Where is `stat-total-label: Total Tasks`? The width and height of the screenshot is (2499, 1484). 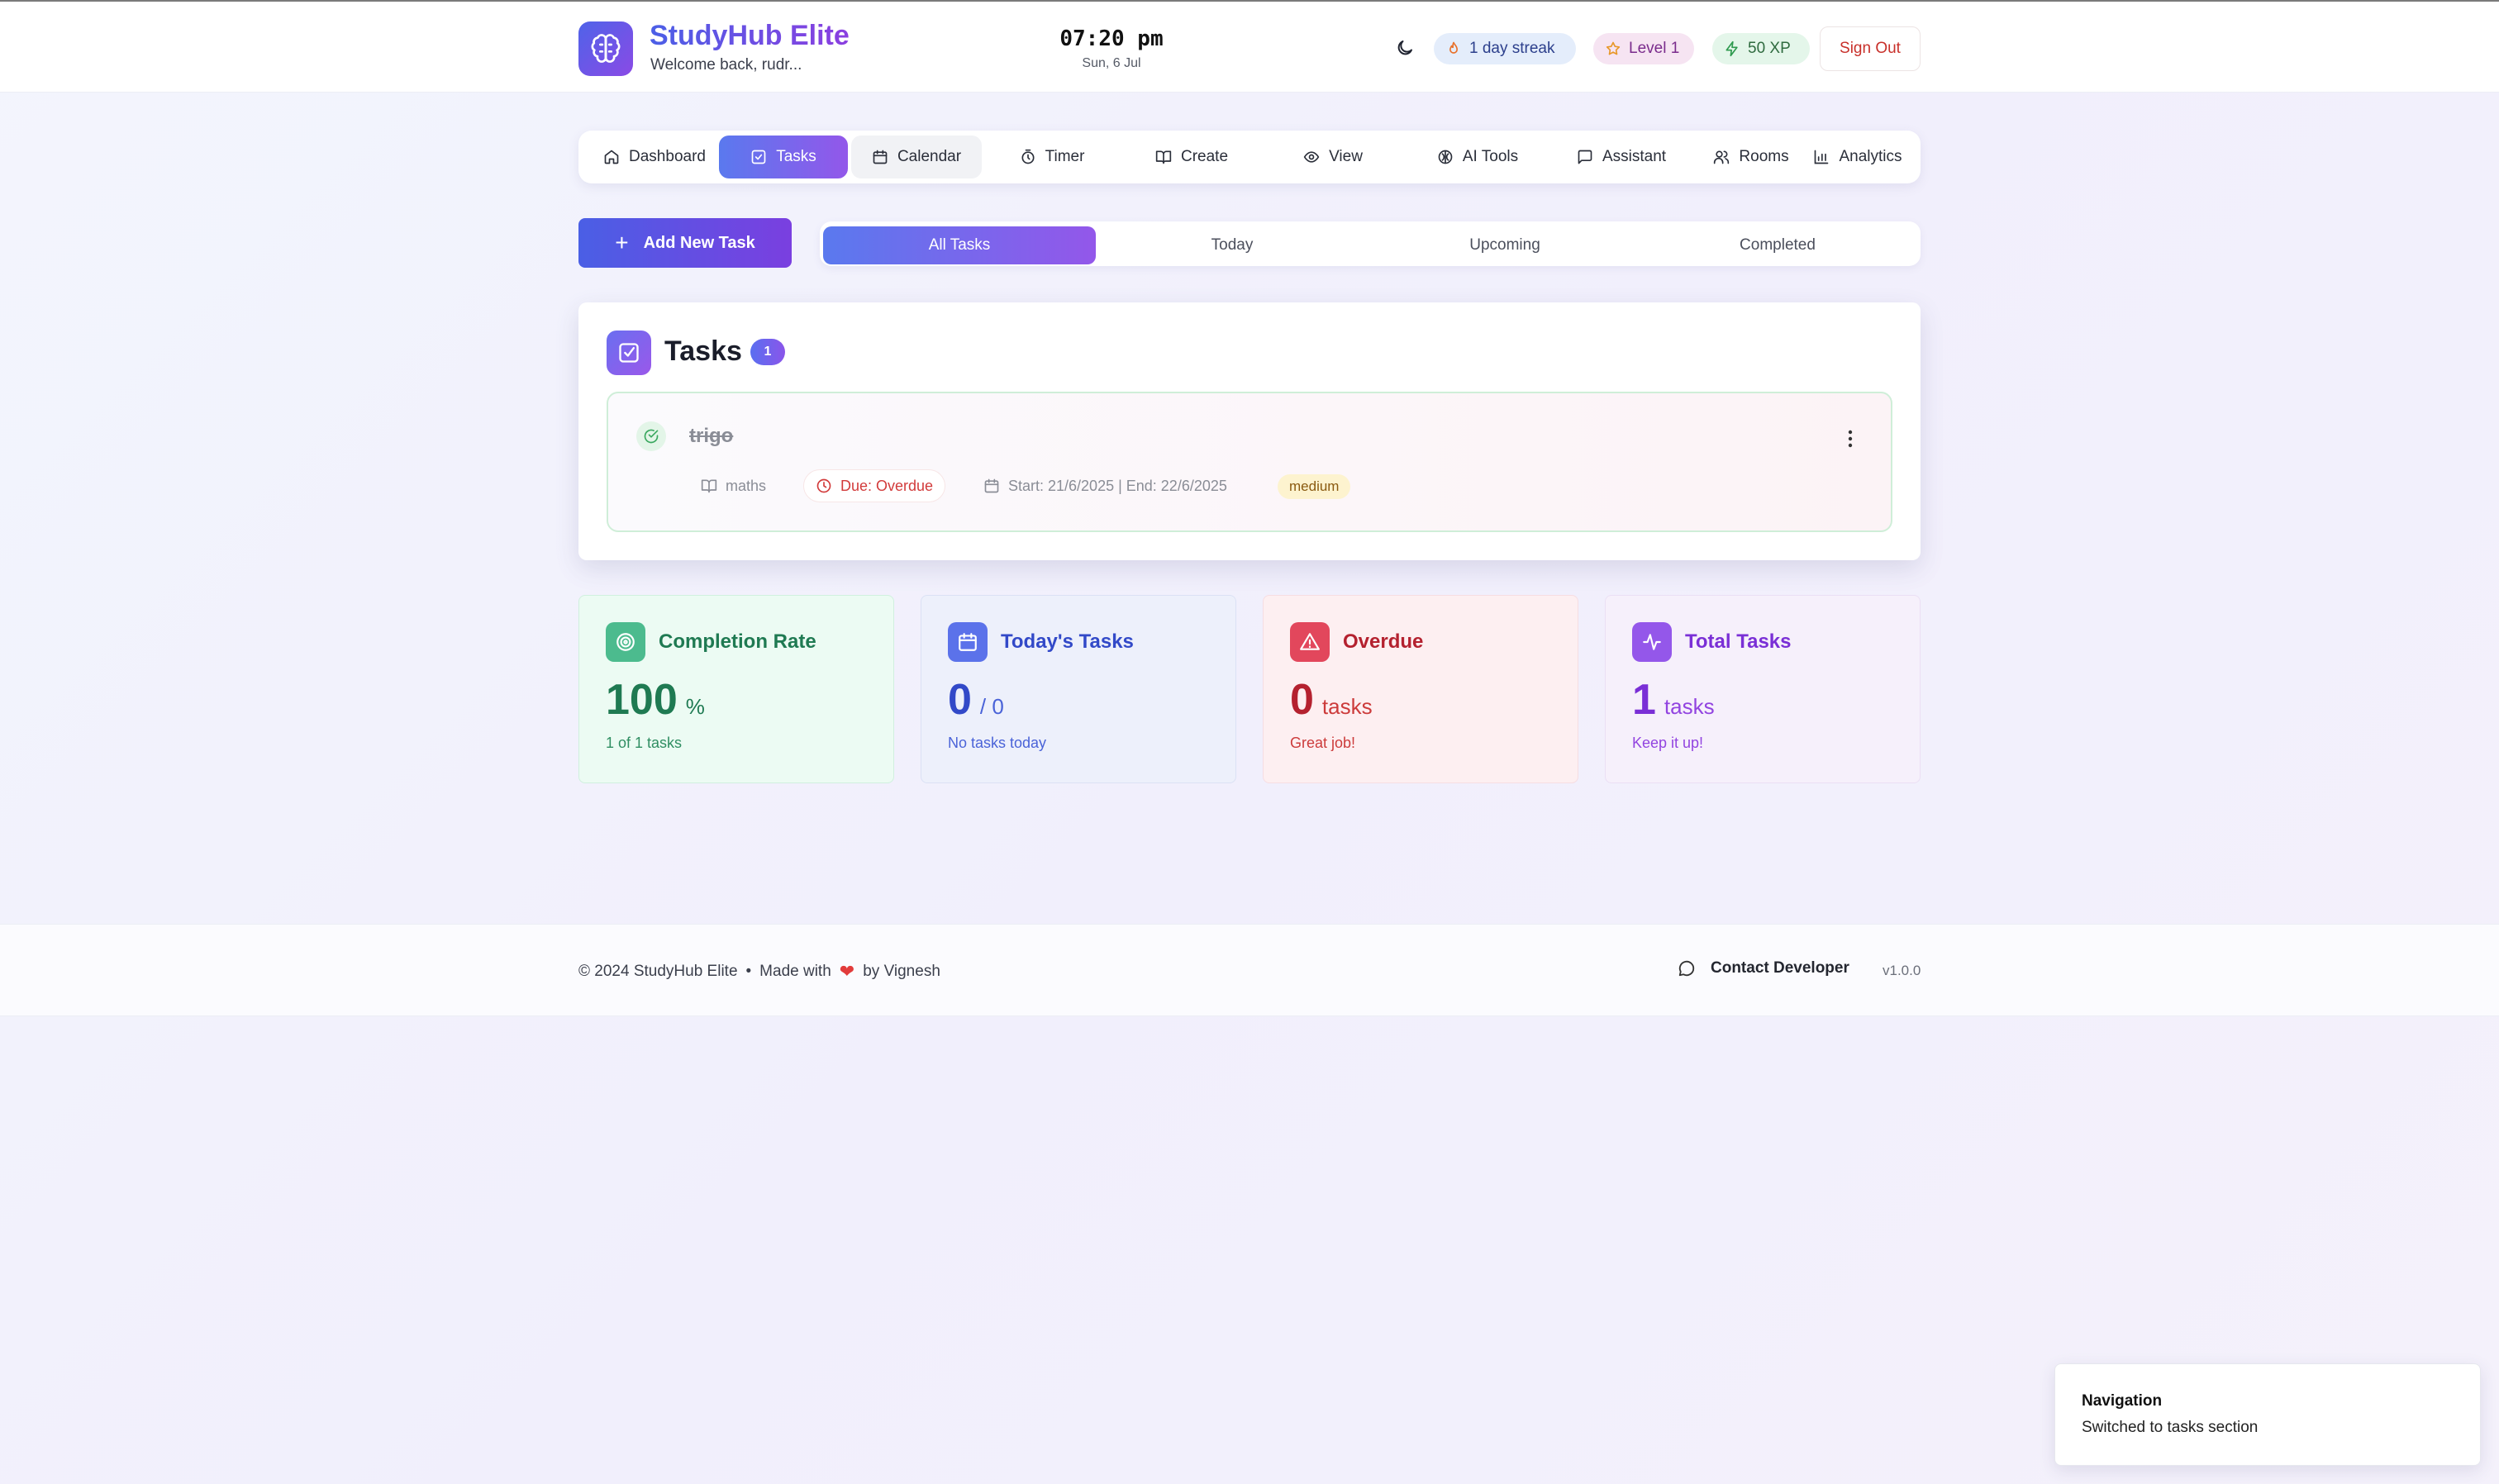
stat-total-label: Total Tasks is located at coordinates (1738, 641).